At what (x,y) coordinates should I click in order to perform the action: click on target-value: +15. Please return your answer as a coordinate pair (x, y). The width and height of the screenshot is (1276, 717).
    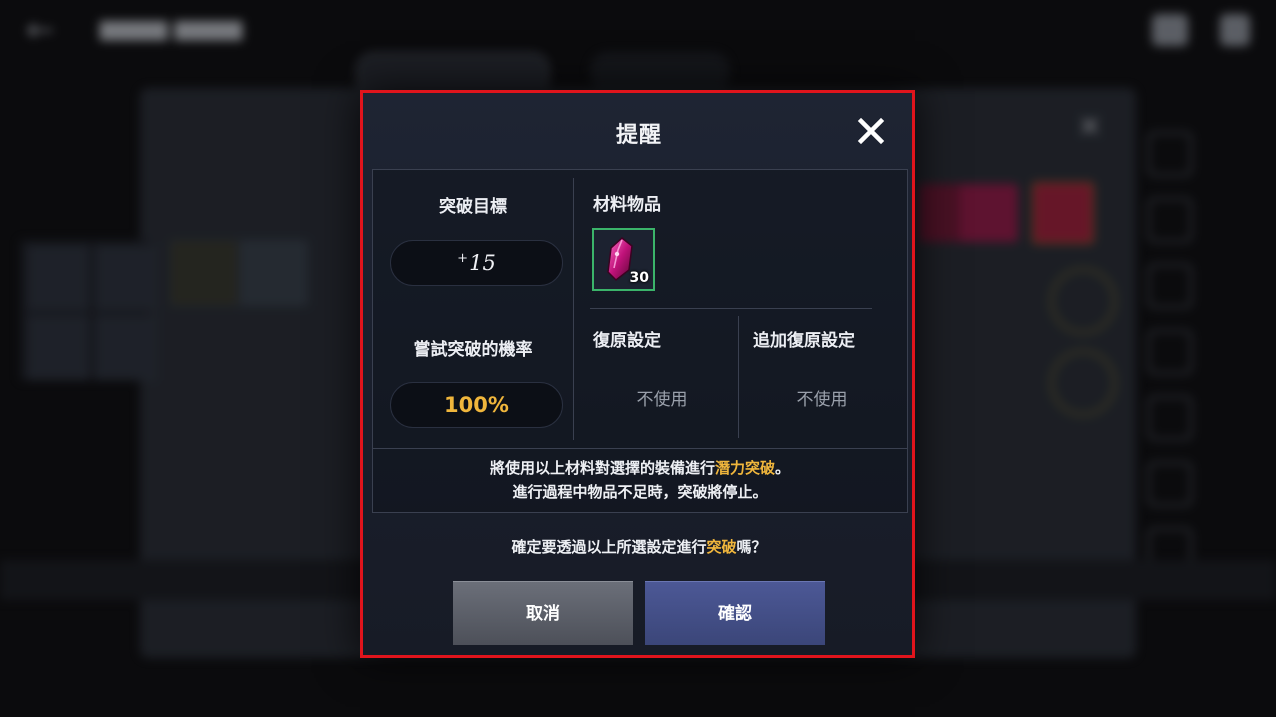
    Looking at the image, I should click on (476, 263).